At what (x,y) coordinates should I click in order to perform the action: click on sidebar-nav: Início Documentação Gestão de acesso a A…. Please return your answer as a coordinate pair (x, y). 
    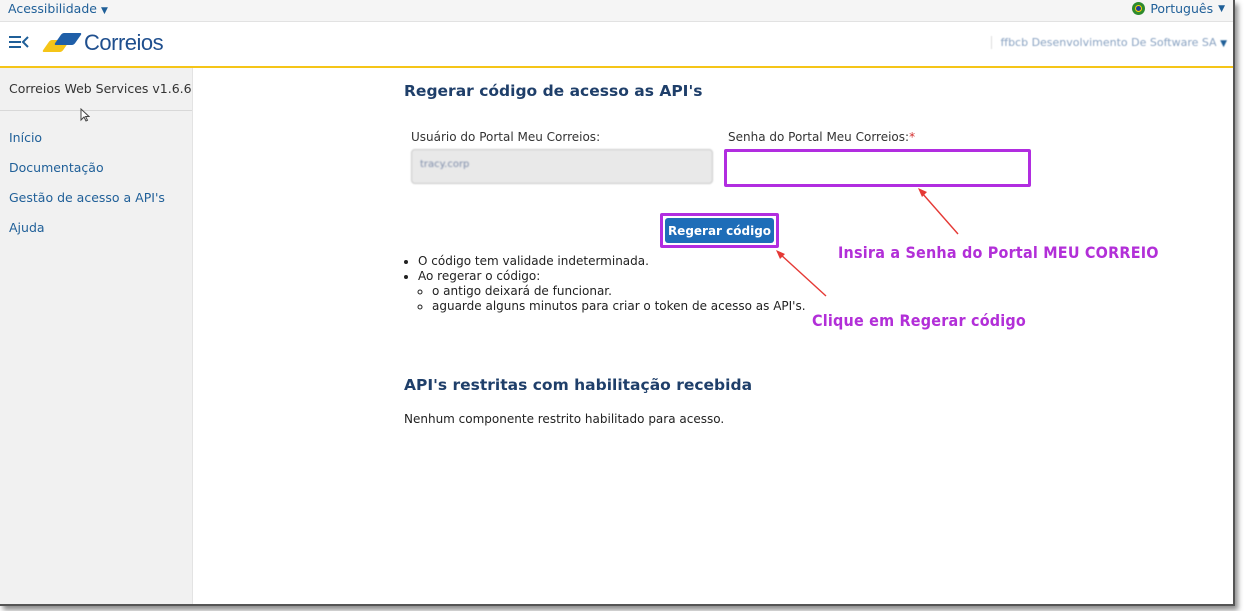
    Looking at the image, I should click on (87, 190).